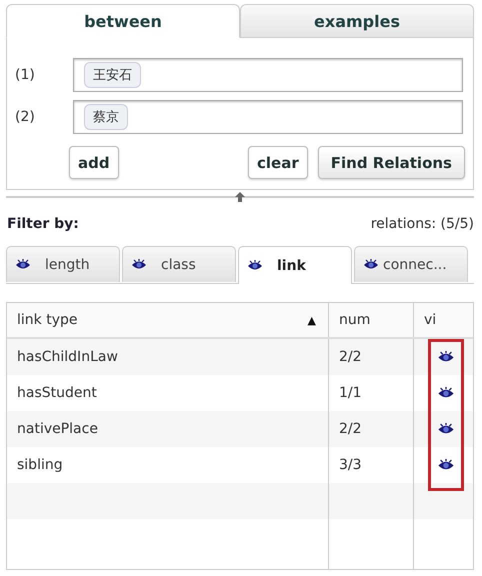 The height and width of the screenshot is (576, 482). Describe the element at coordinates (278, 162) in the screenshot. I see `action-button: clear` at that location.